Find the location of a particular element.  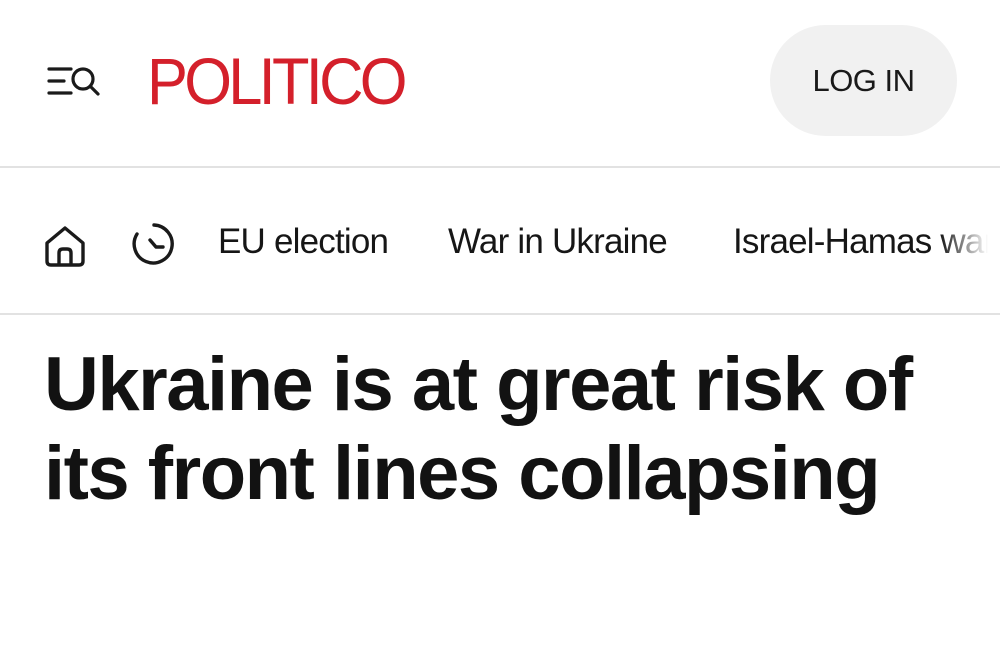

nav-link-war-in-ukraine: War in Ukraine is located at coordinates (558, 242).